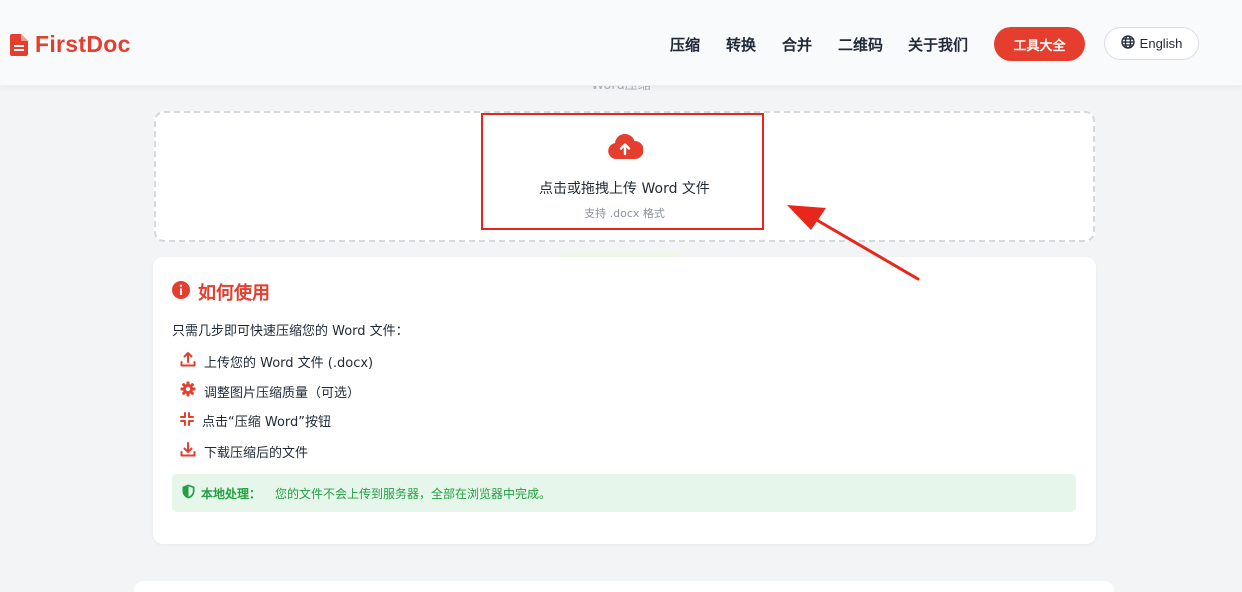 The width and height of the screenshot is (1242, 592). Describe the element at coordinates (625, 148) in the screenshot. I see `cloud-upload-icon` at that location.